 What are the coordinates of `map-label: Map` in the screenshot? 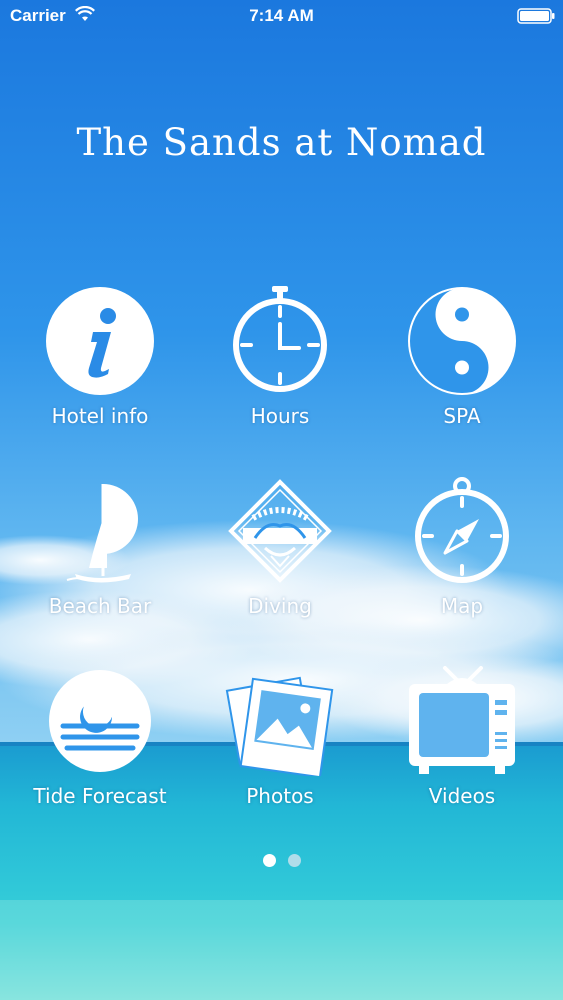 It's located at (462, 606).